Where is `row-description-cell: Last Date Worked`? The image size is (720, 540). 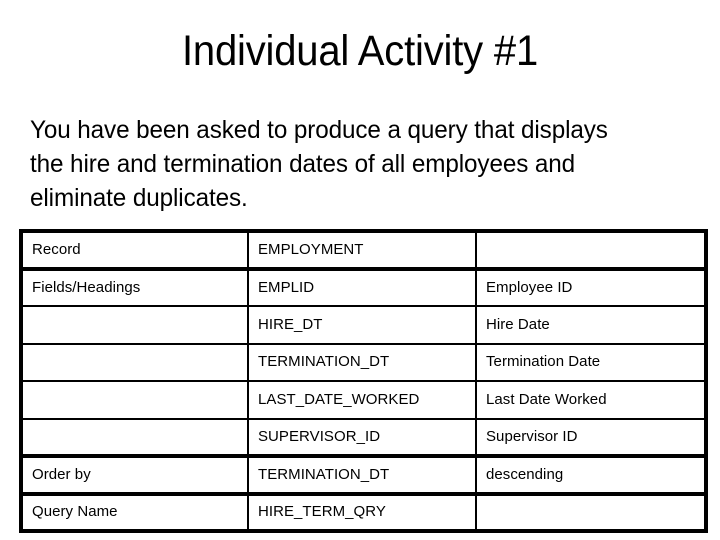
row-description-cell: Last Date Worked is located at coordinates (591, 400).